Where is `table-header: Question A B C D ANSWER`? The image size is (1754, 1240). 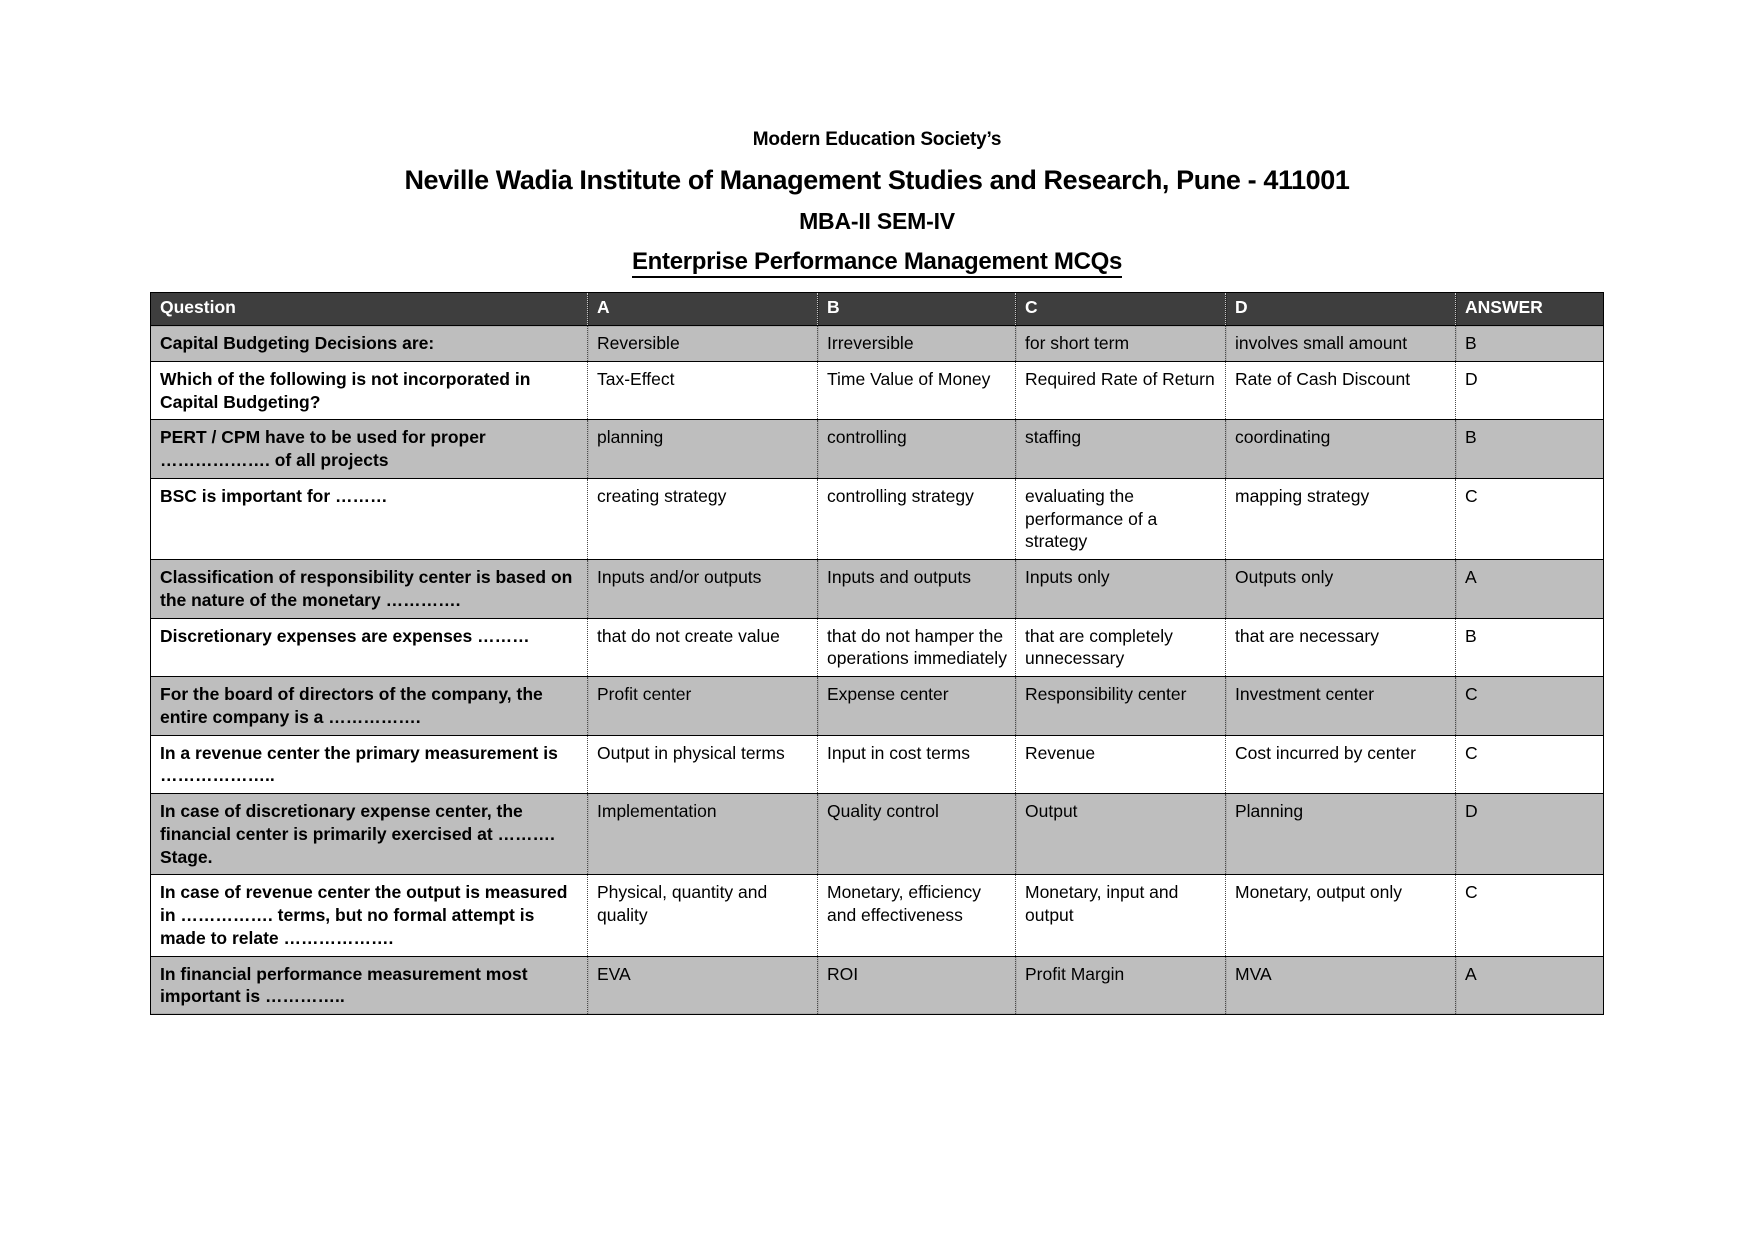 table-header: Question A B C D ANSWER is located at coordinates (877, 309).